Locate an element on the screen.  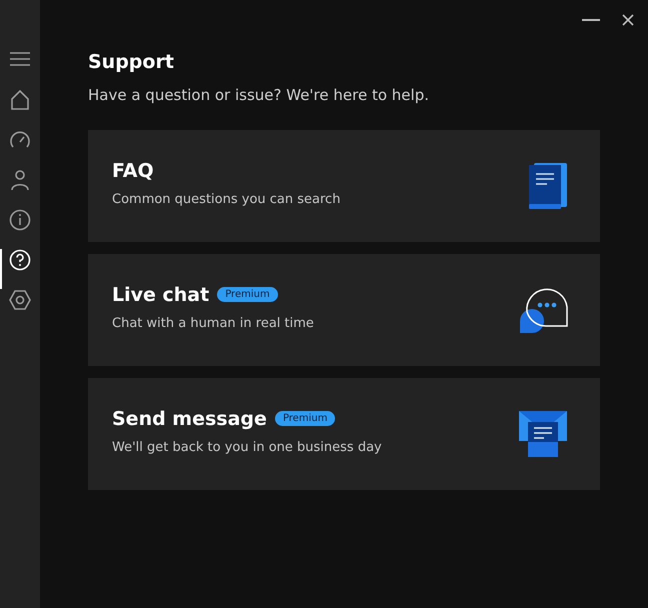
page-subtitle: Have a question or issue? We're here to help. is located at coordinates (259, 95).